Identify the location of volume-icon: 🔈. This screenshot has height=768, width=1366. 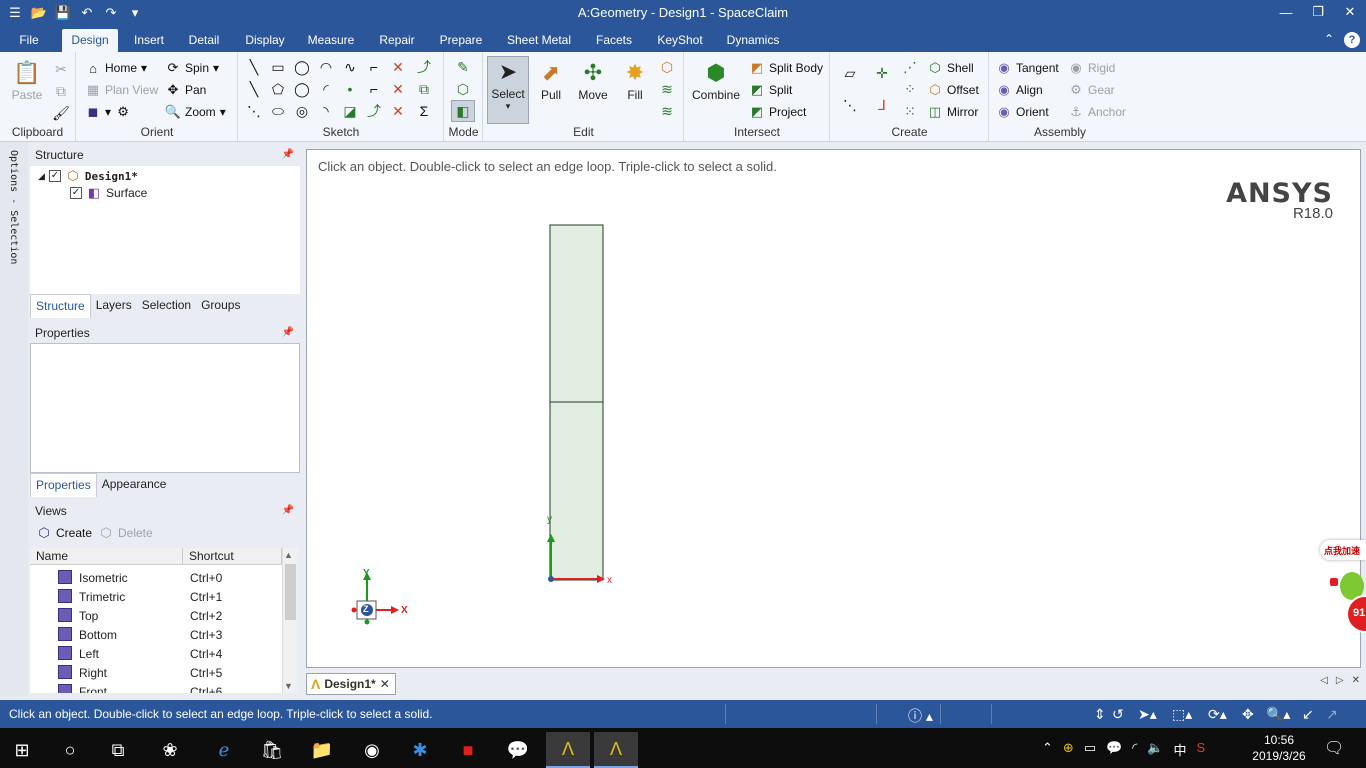
(1155, 749).